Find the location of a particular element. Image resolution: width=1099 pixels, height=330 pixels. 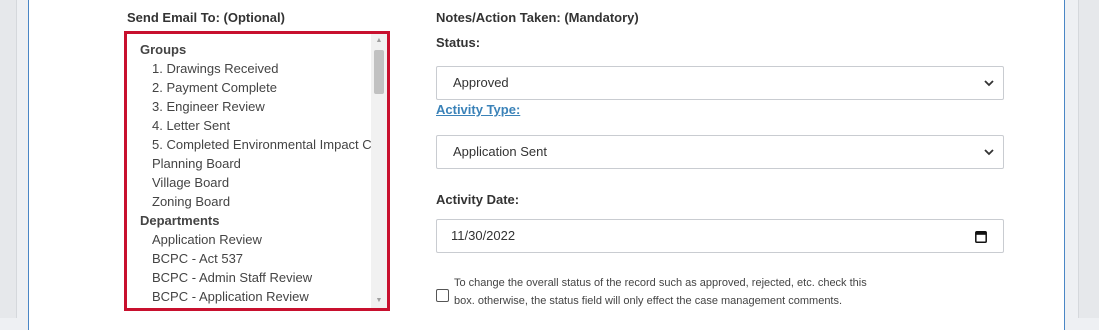

activity-type-select-value: Application Sent is located at coordinates (500, 151).